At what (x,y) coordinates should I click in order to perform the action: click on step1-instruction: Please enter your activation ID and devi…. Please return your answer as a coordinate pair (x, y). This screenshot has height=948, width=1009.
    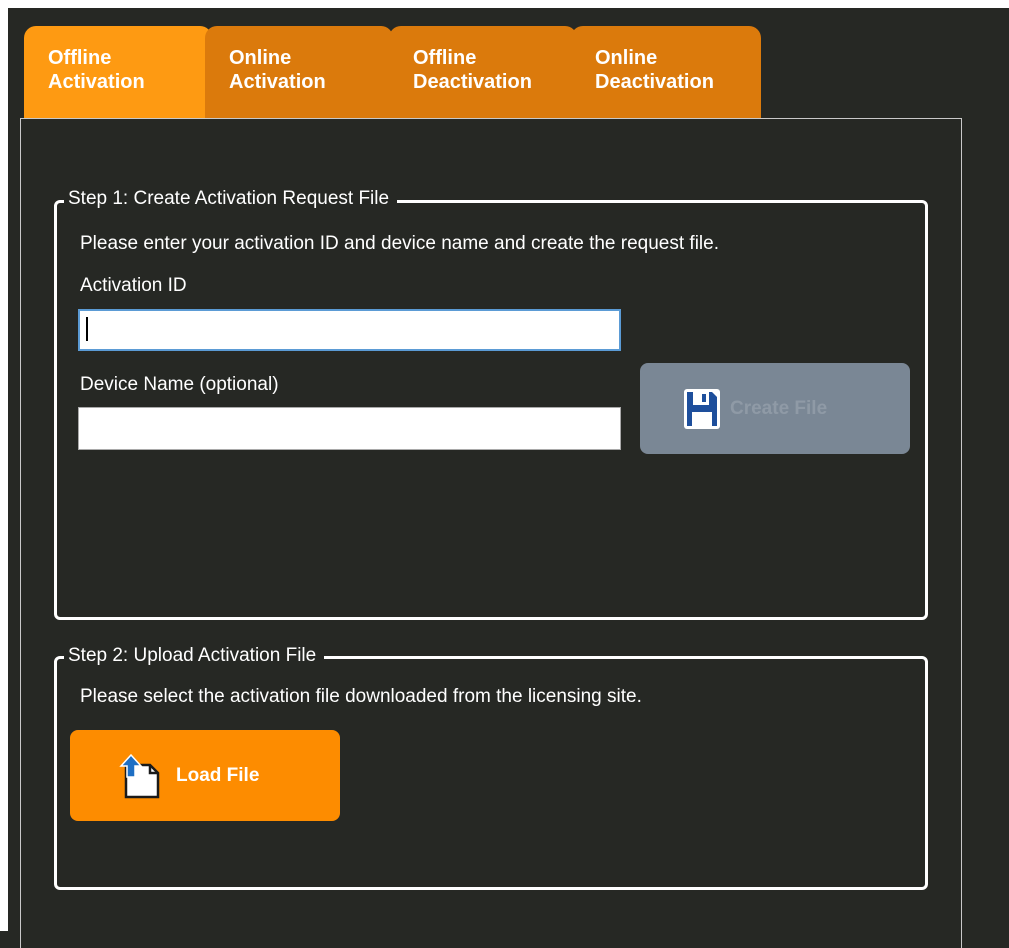
    Looking at the image, I should click on (399, 243).